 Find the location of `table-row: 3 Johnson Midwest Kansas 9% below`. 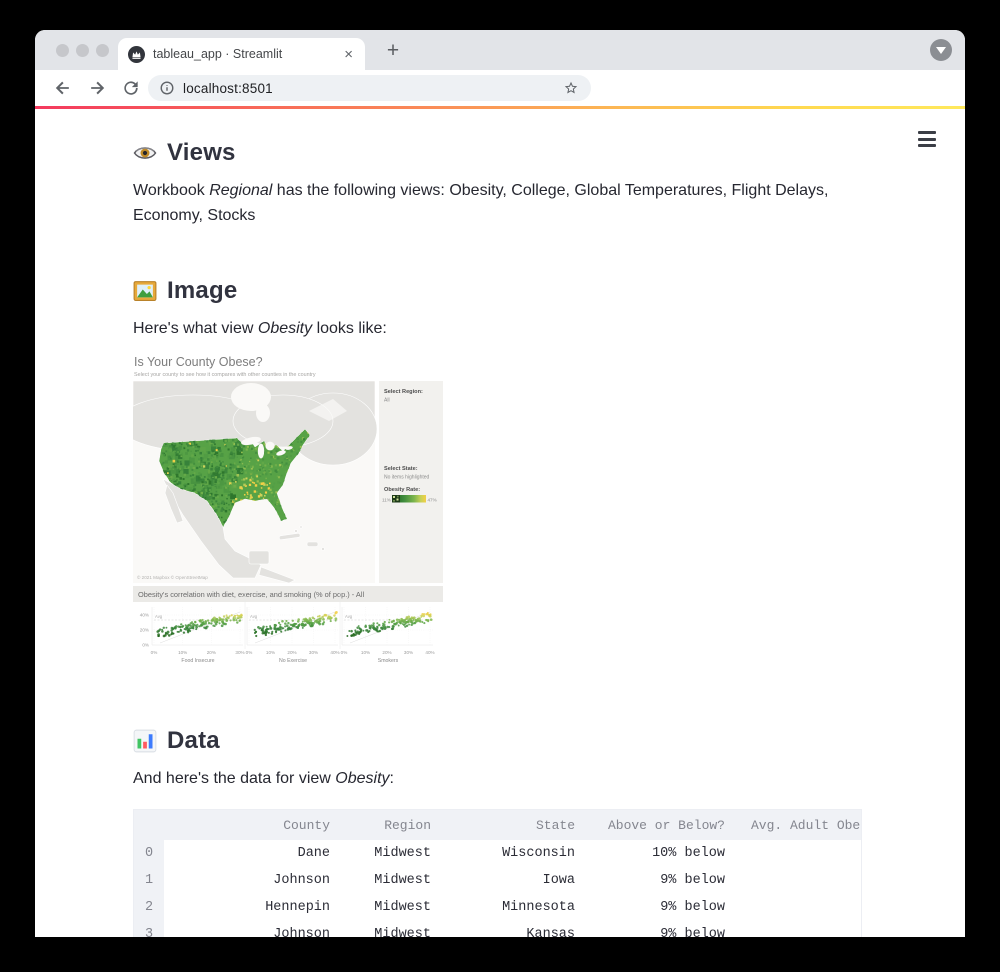

table-row: 3 Johnson Midwest Kansas 9% below is located at coordinates (497, 929).